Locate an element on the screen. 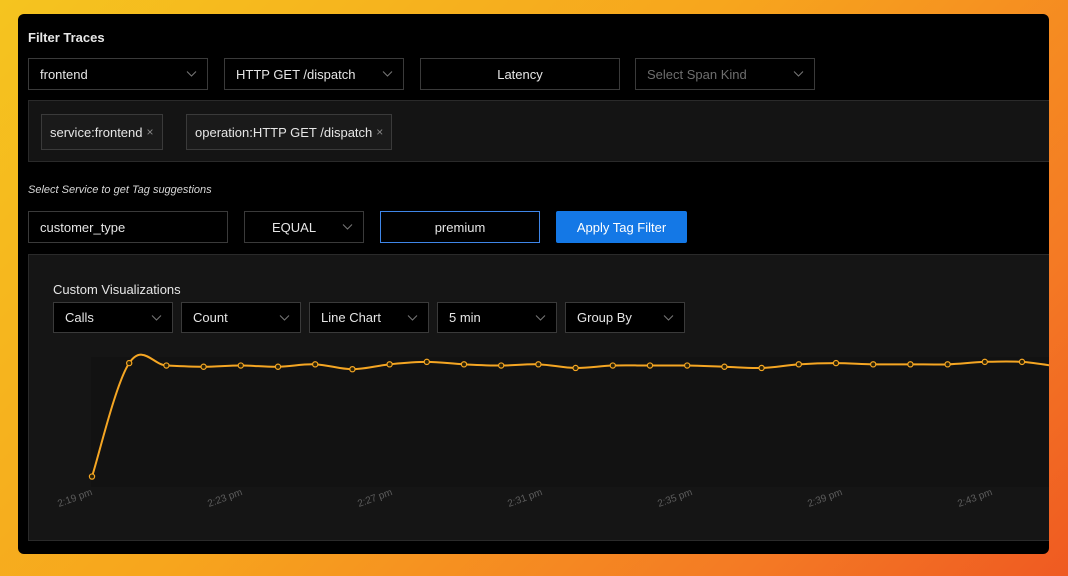 The image size is (1068, 576). metric-value: Calls is located at coordinates (79, 317).